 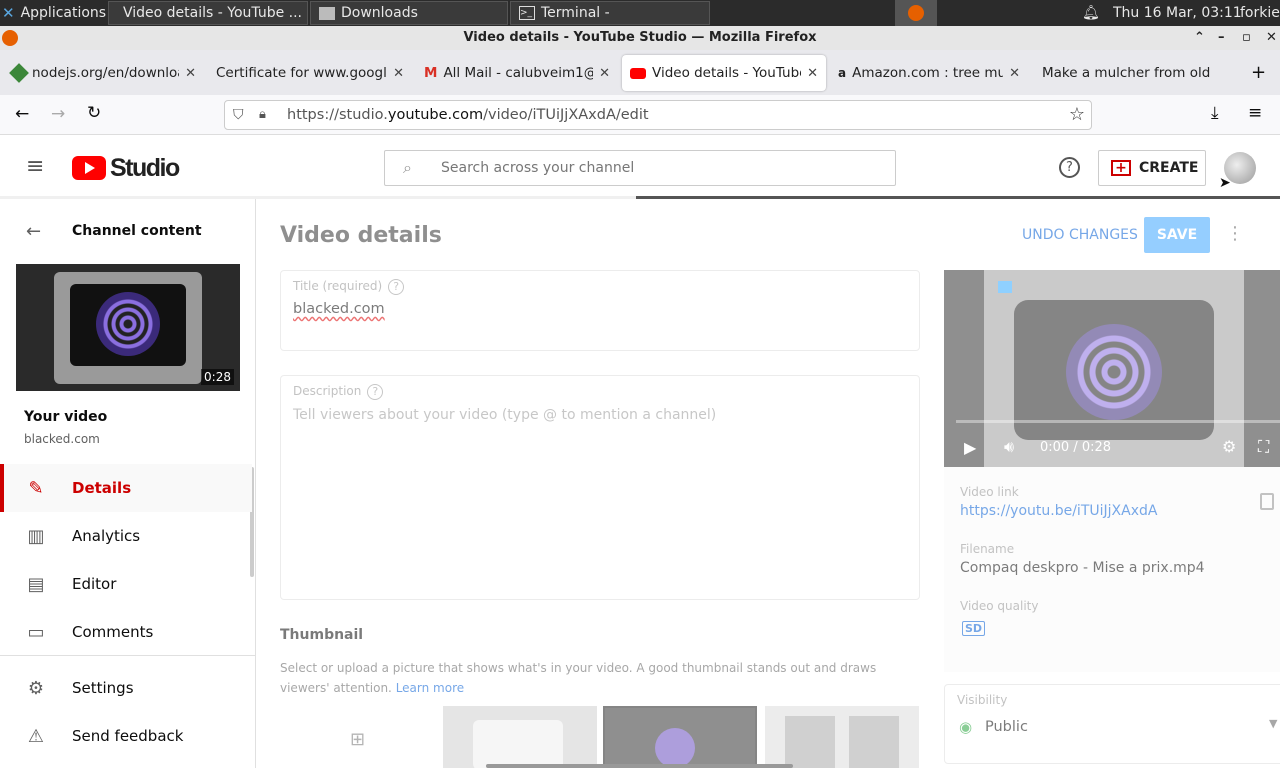 What do you see at coordinates (357, 739) in the screenshot?
I see `upload-thumbnail-icon: ⊞` at bounding box center [357, 739].